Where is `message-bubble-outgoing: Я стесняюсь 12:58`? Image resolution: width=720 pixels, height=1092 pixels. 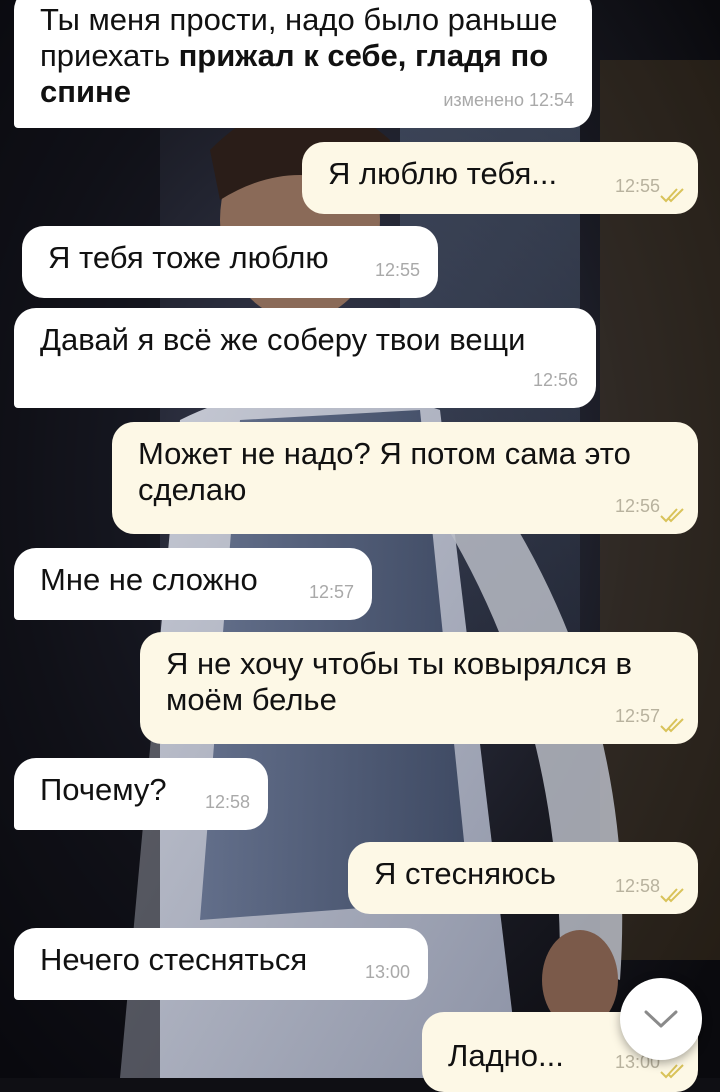
message-bubble-outgoing: Я стесняюсь 12:58 is located at coordinates (523, 878).